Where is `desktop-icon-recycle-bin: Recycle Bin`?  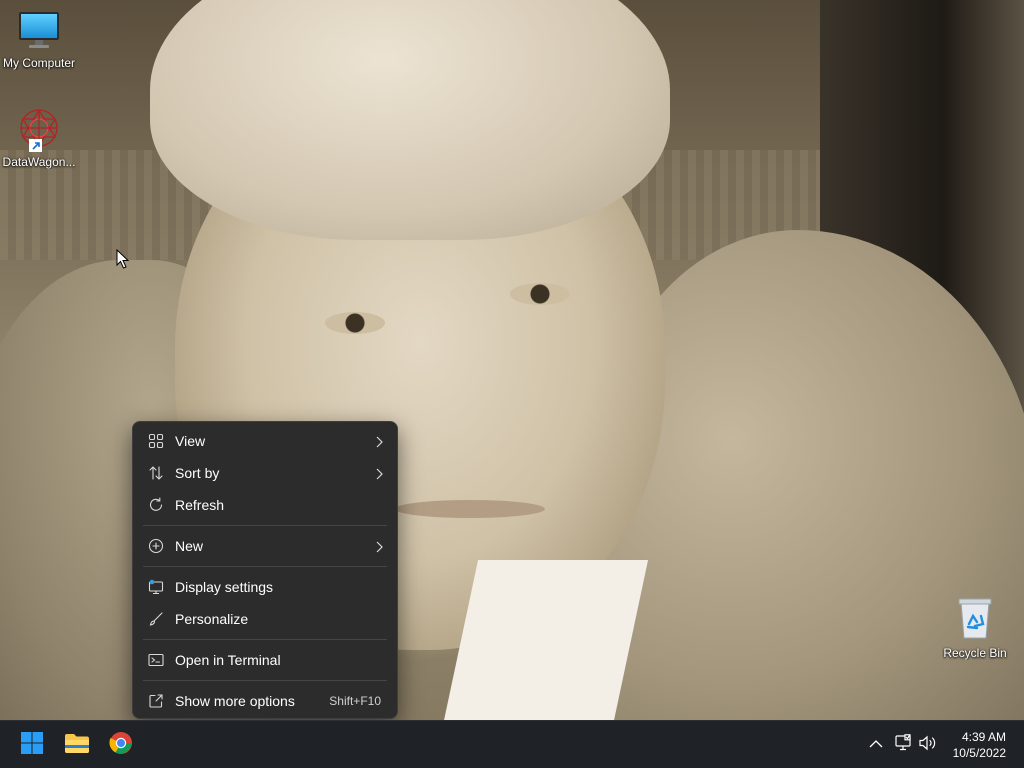 desktop-icon-recycle-bin: Recycle Bin is located at coordinates (975, 628).